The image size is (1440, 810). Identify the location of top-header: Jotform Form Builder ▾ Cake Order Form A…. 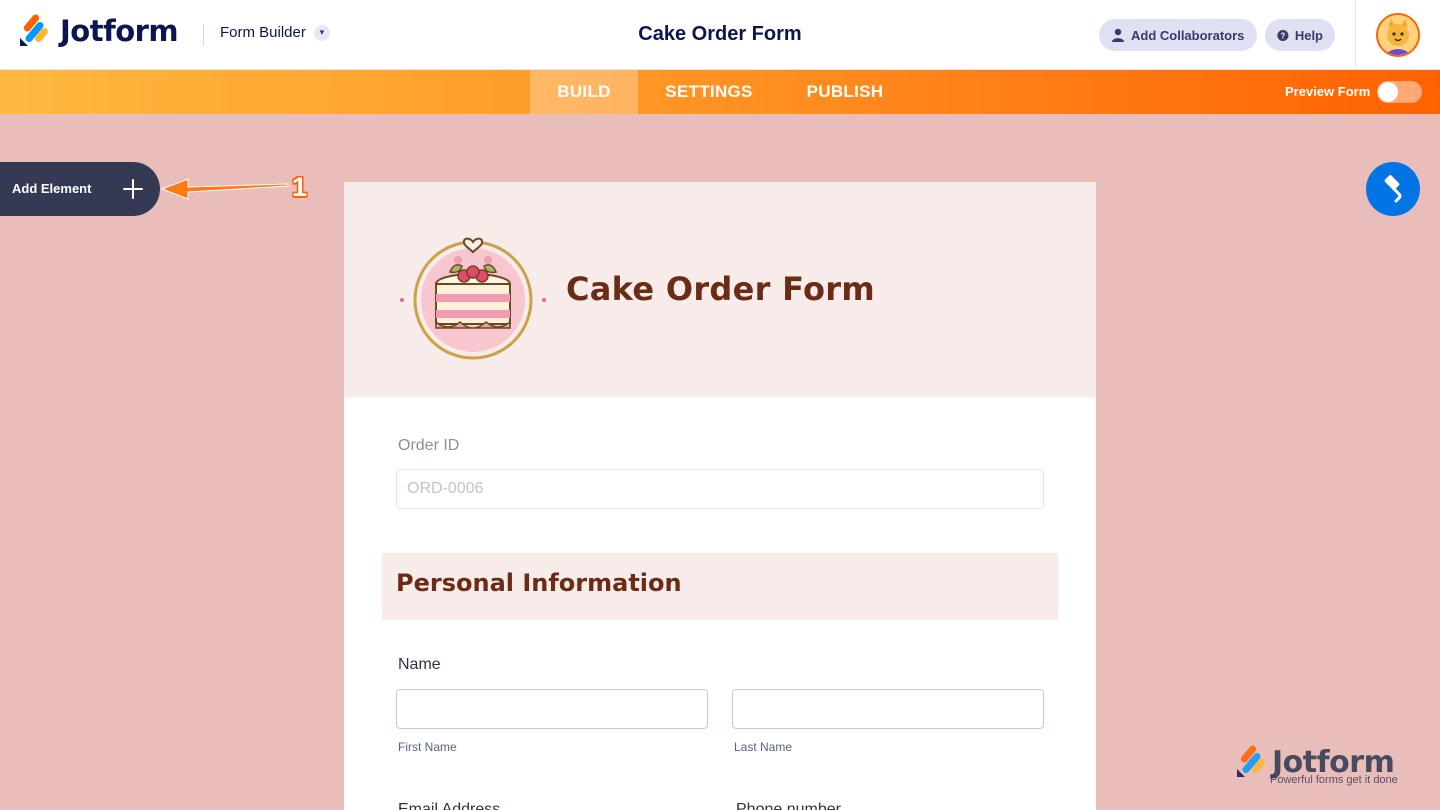
(720, 35).